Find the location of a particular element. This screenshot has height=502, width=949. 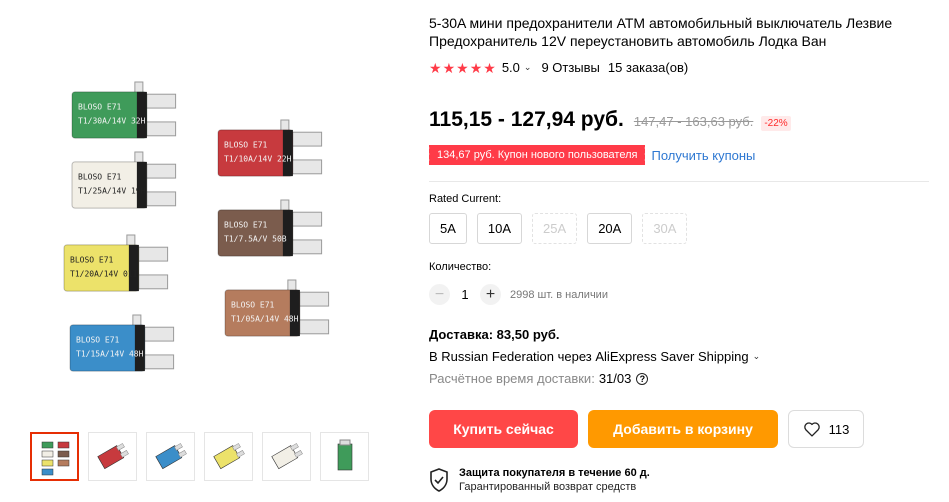

option-5a: 5A is located at coordinates (448, 228).